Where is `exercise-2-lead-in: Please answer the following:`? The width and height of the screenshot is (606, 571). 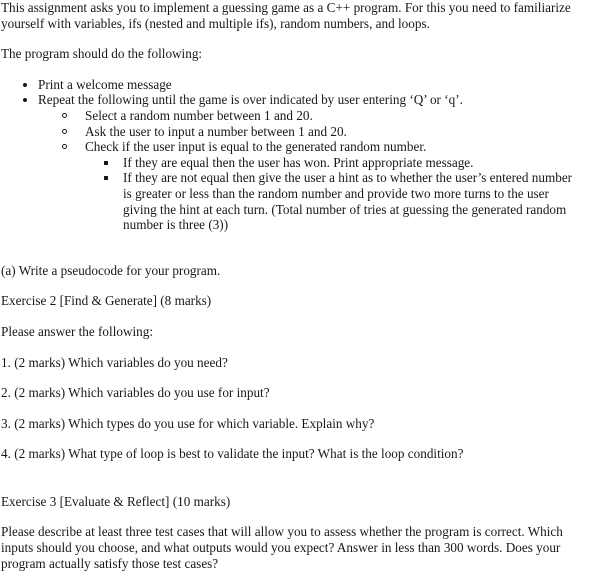
exercise-2-lead-in: Please answer the following: is located at coordinates (77, 331).